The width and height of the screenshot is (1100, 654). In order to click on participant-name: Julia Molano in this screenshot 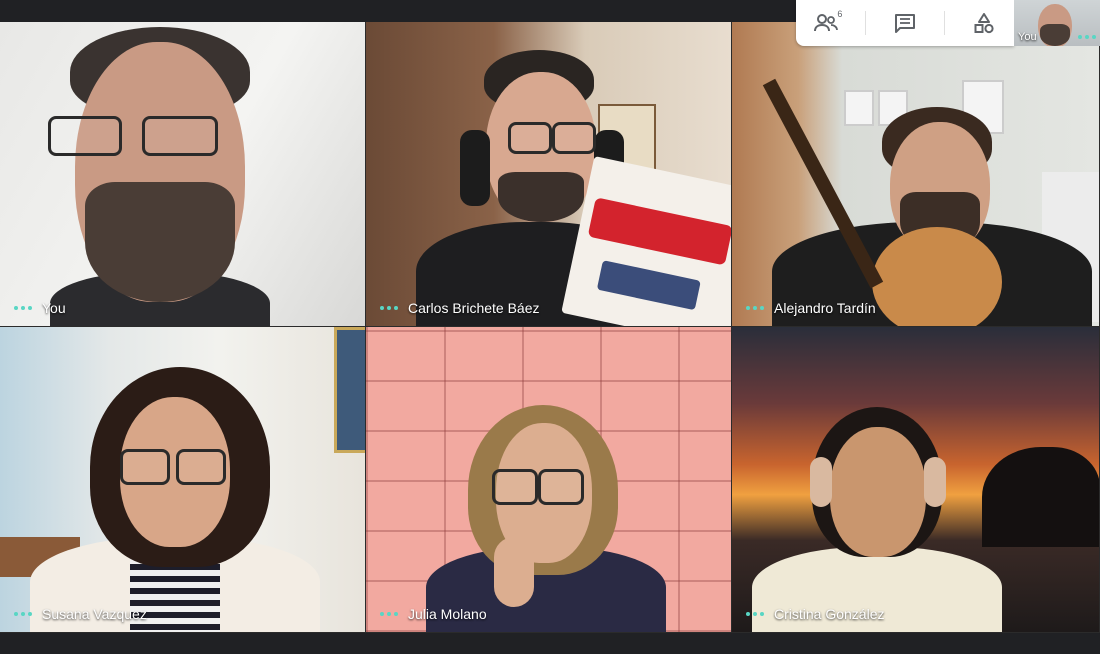, I will do `click(447, 614)`.